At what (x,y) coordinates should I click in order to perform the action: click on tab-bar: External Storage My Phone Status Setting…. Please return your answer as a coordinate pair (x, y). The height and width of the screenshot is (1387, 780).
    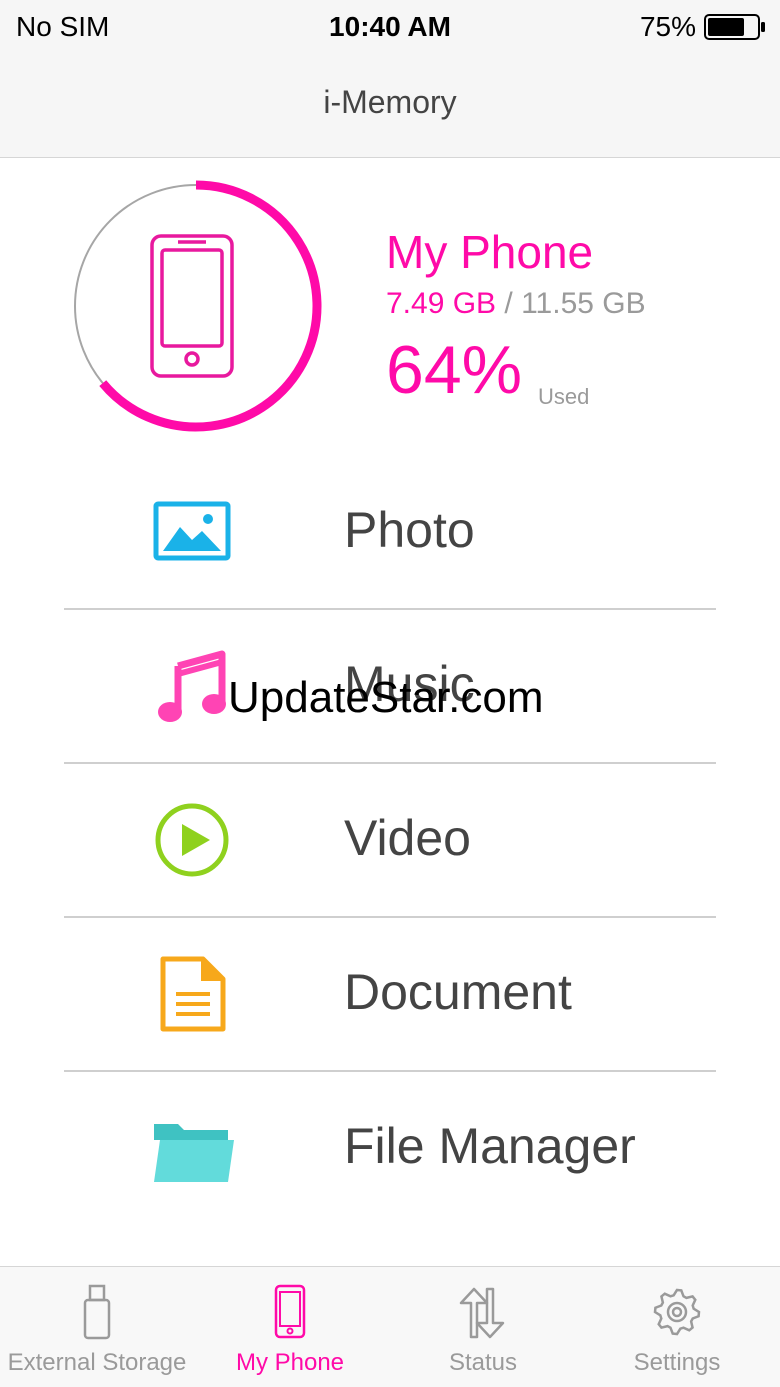
    Looking at the image, I should click on (390, 1326).